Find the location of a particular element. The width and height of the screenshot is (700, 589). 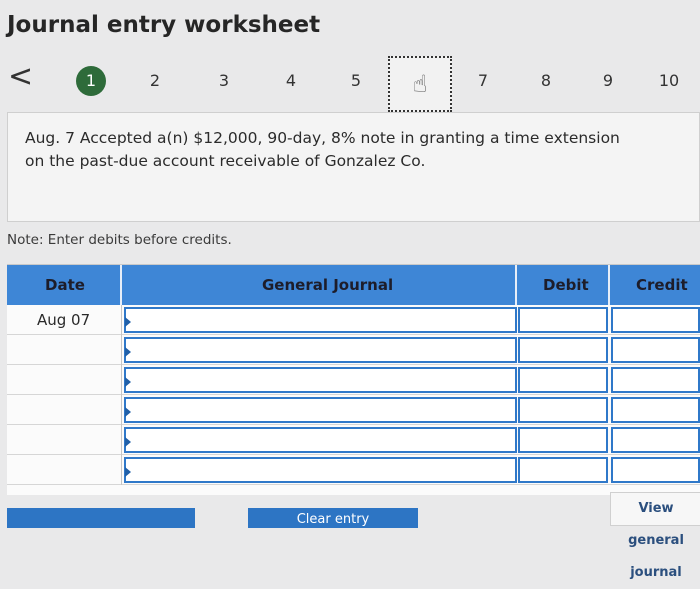

step-navigation: < 1 2 3 4 5 ☝ 7 8 9 10 is located at coordinates (350, 84).